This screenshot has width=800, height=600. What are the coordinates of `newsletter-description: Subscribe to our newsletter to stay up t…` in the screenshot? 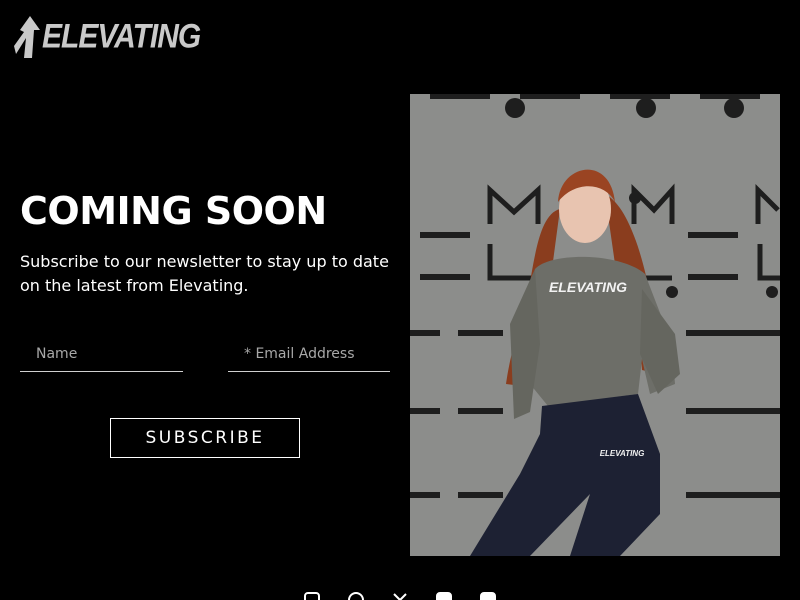 It's located at (204, 273).